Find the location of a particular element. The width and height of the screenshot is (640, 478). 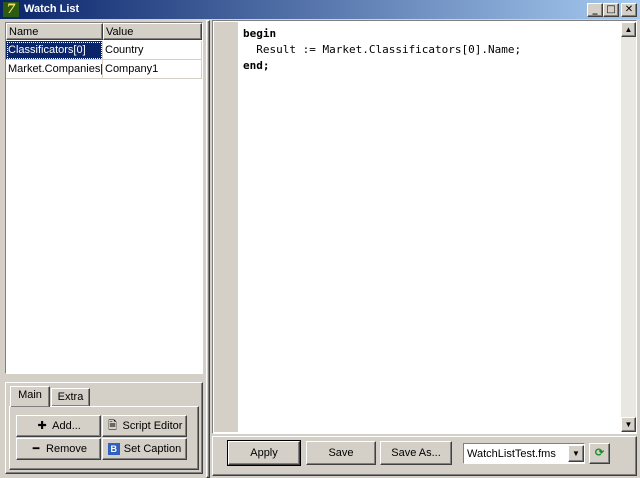

refresh-icon: ⟳ is located at coordinates (599, 453).